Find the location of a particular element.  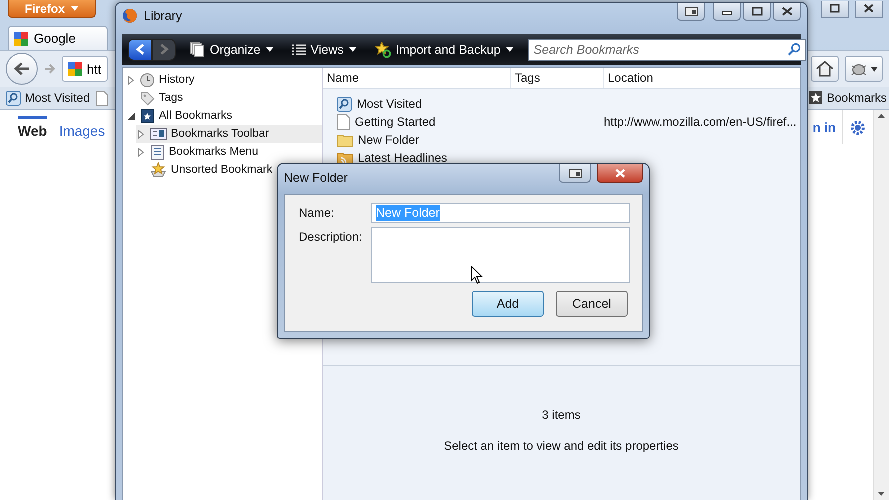

home-button is located at coordinates (825, 69).